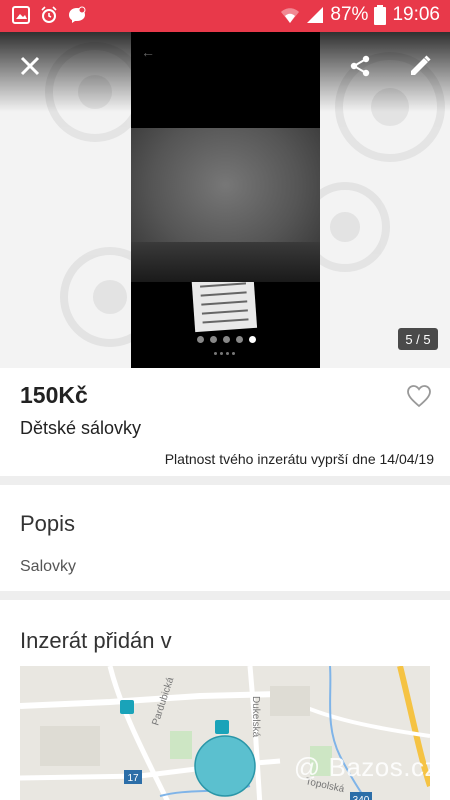  I want to click on photo-shadow, so click(225, 262).